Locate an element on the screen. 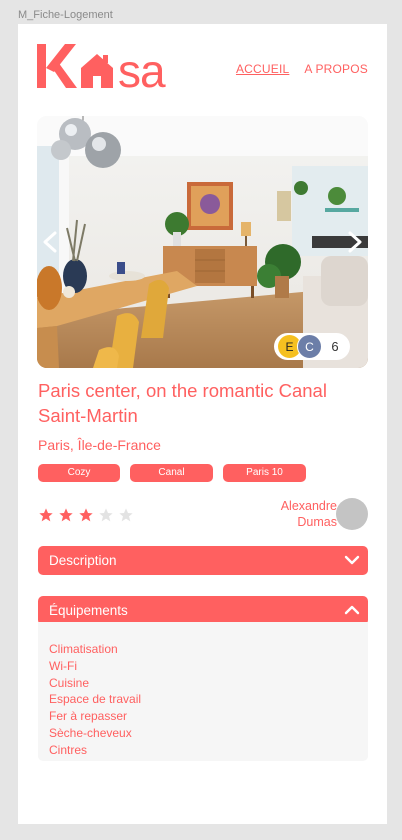  equipment-item: Sèche-cheveux is located at coordinates (90, 732).